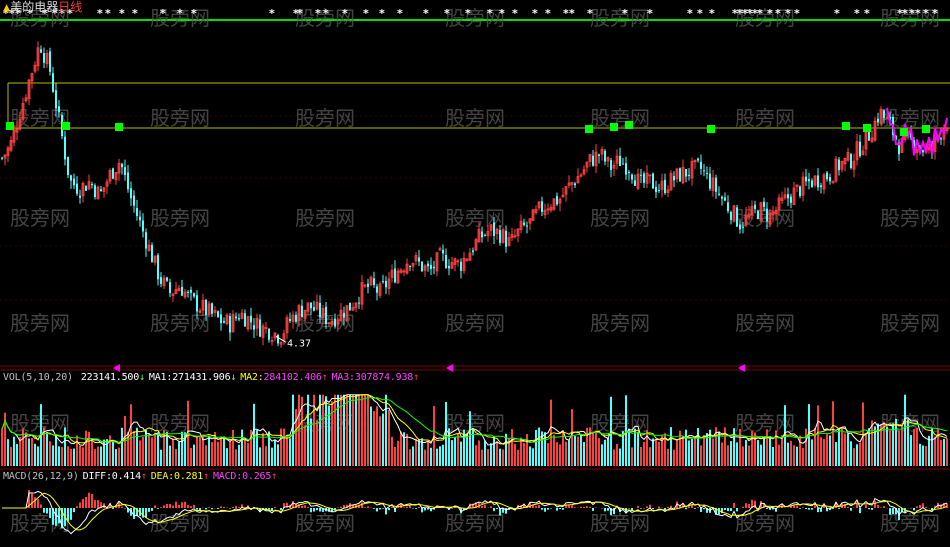 This screenshot has height=547, width=950. Describe the element at coordinates (741, 368) in the screenshot. I see `cursor-triangle-marker` at that location.